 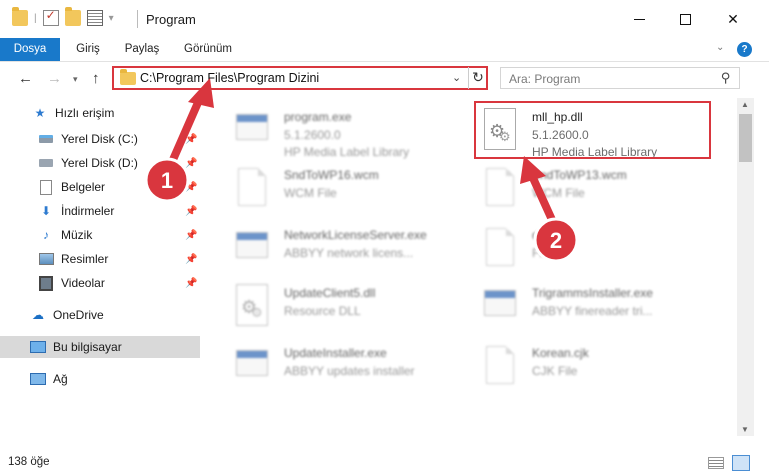 What do you see at coordinates (592, 130) in the screenshot?
I see `file-highlight-box` at bounding box center [592, 130].